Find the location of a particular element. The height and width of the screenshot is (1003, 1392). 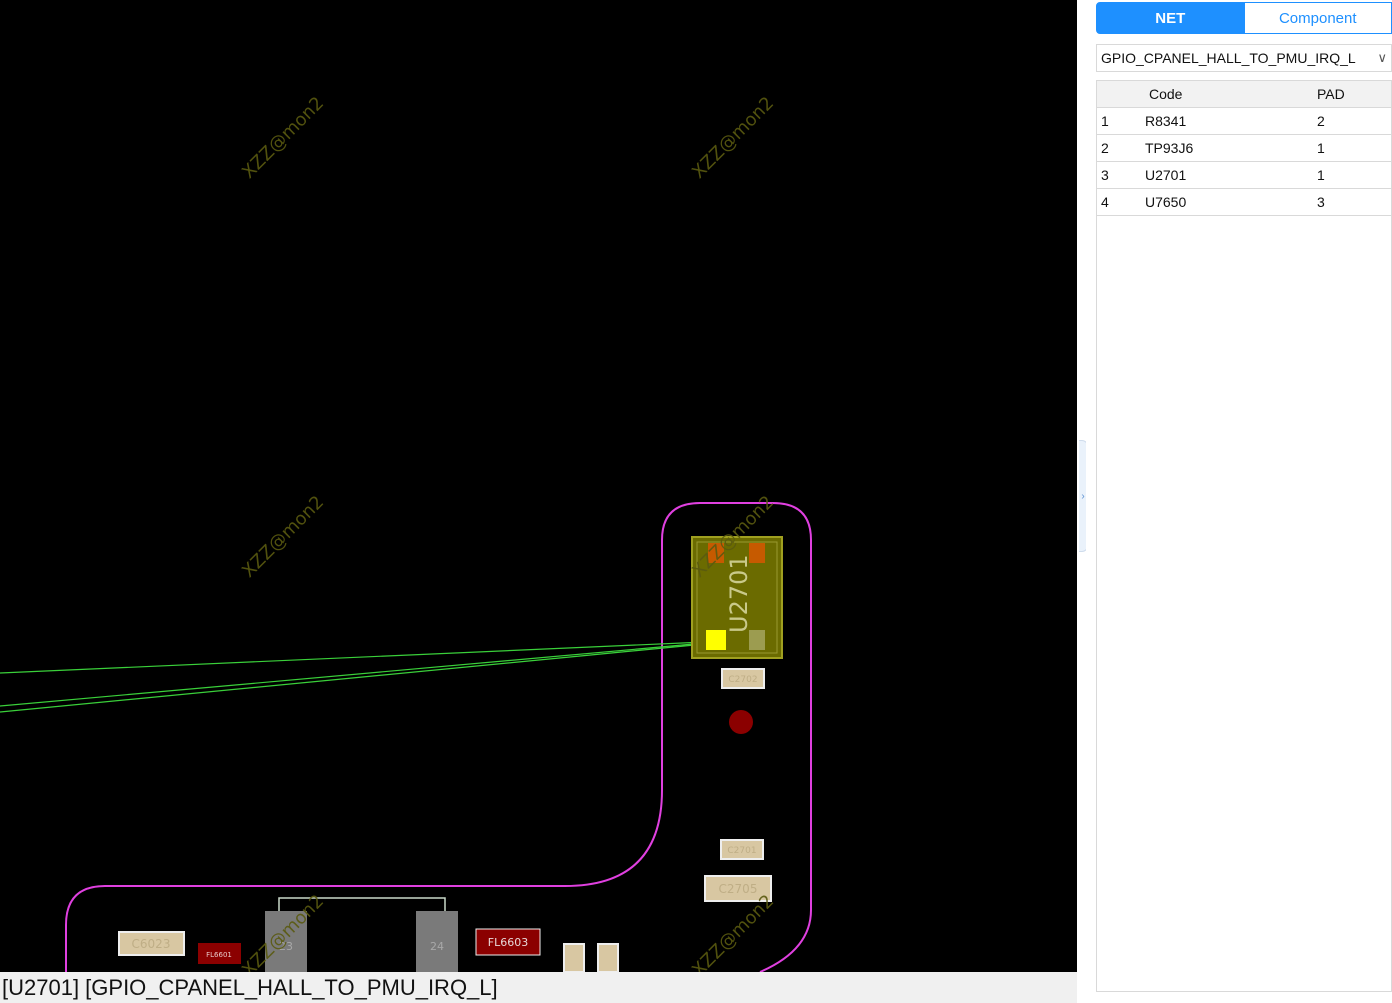

status-bar: [U2701] [GPIO_CPANEL_HALL_TO_PMU_IRQ_L] is located at coordinates (538, 987).